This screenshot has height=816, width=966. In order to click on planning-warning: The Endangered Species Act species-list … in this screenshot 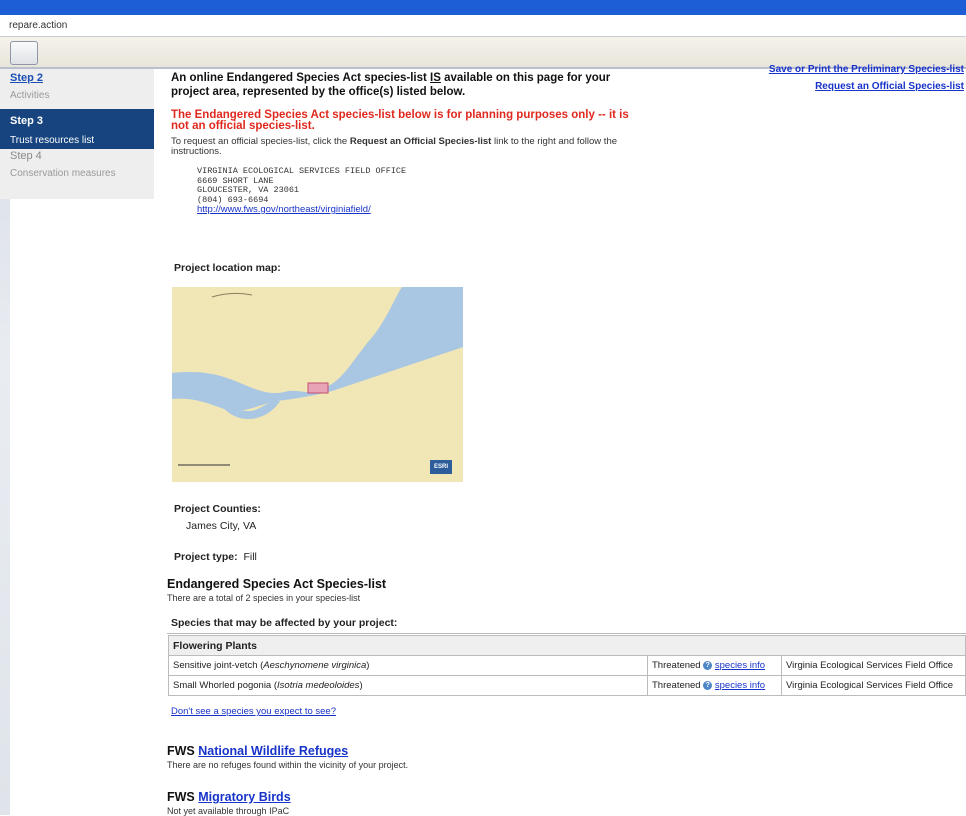, I will do `click(400, 120)`.